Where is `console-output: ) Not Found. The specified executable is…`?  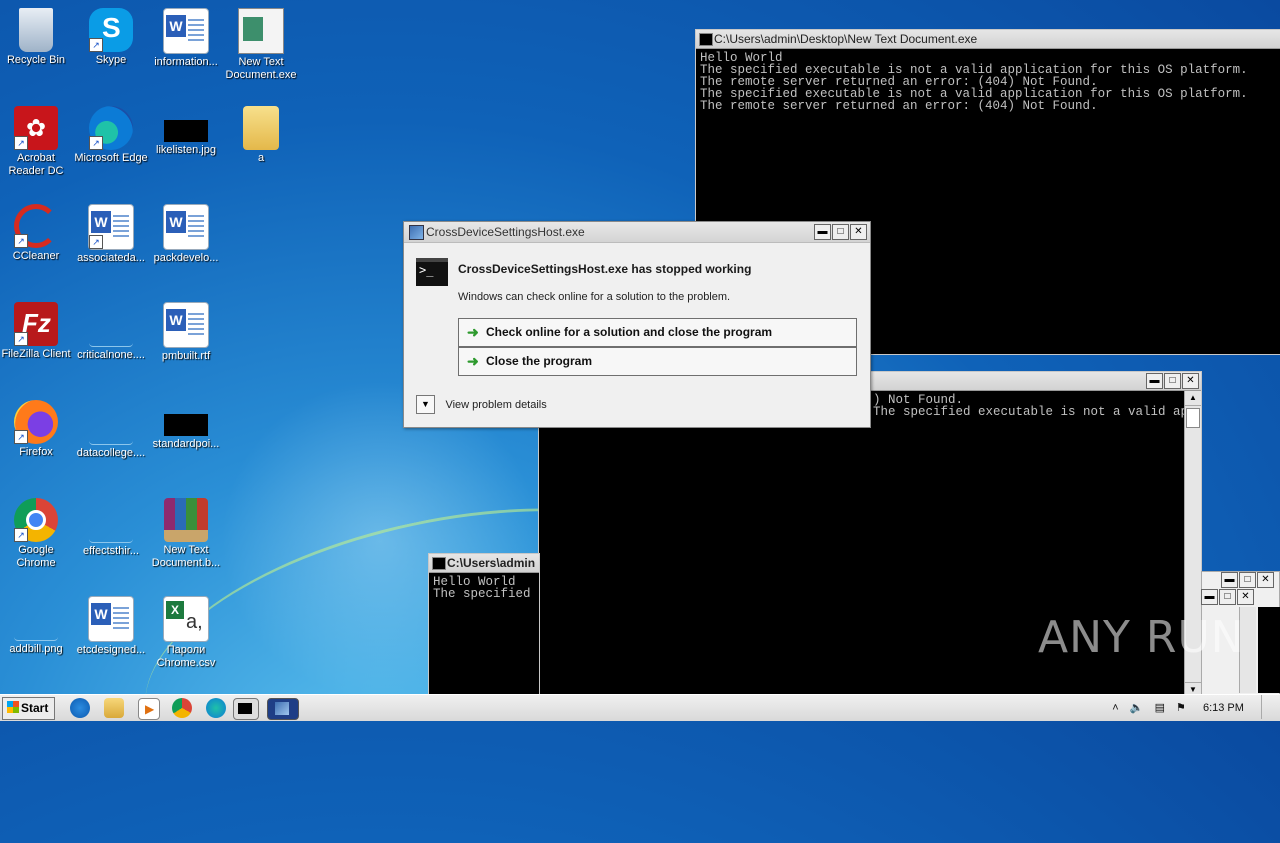 console-output: ) Not Found. The specified executable is… is located at coordinates (1037, 406).